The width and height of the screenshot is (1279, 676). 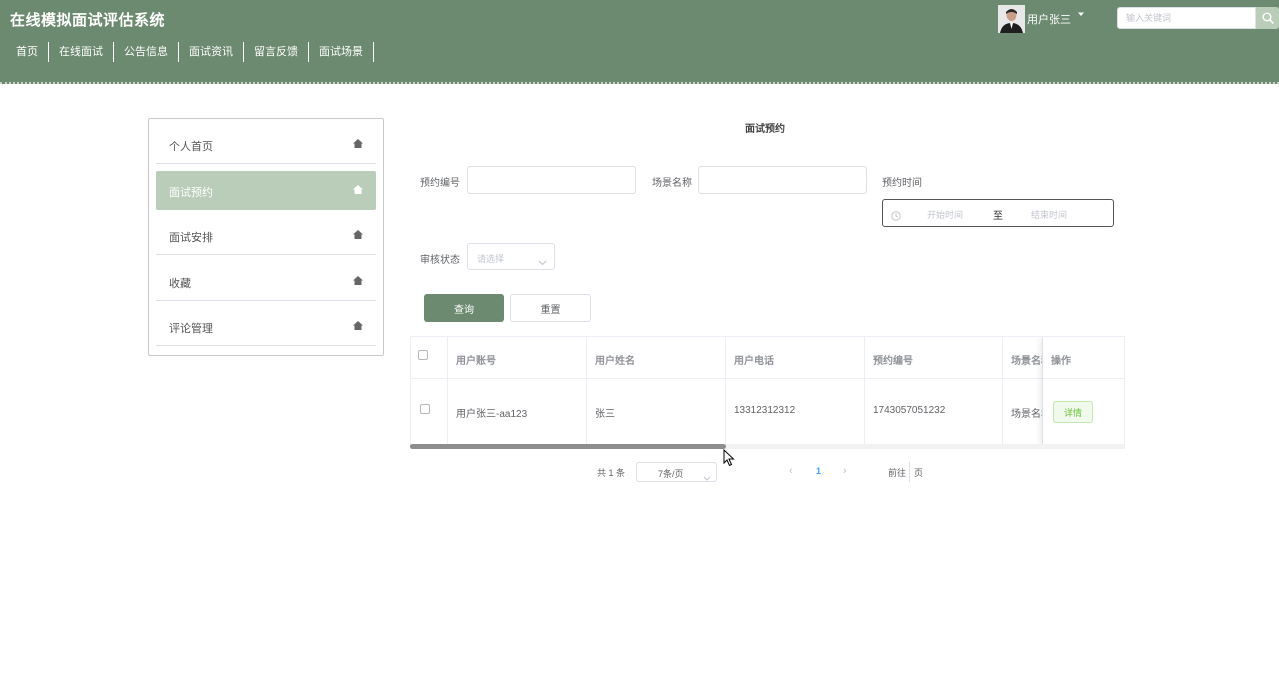 What do you see at coordinates (845, 471) in the screenshot?
I see `next-page-button: ›` at bounding box center [845, 471].